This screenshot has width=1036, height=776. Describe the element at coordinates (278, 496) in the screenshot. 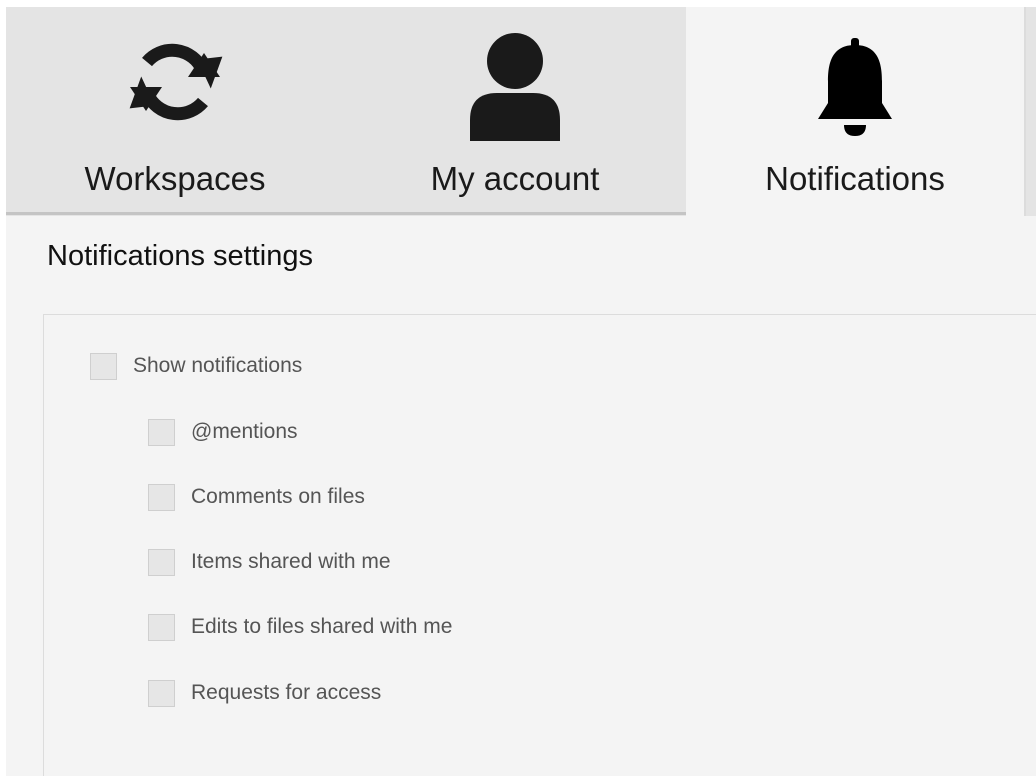

I see `comments-on-files-label: Comments on files` at that location.